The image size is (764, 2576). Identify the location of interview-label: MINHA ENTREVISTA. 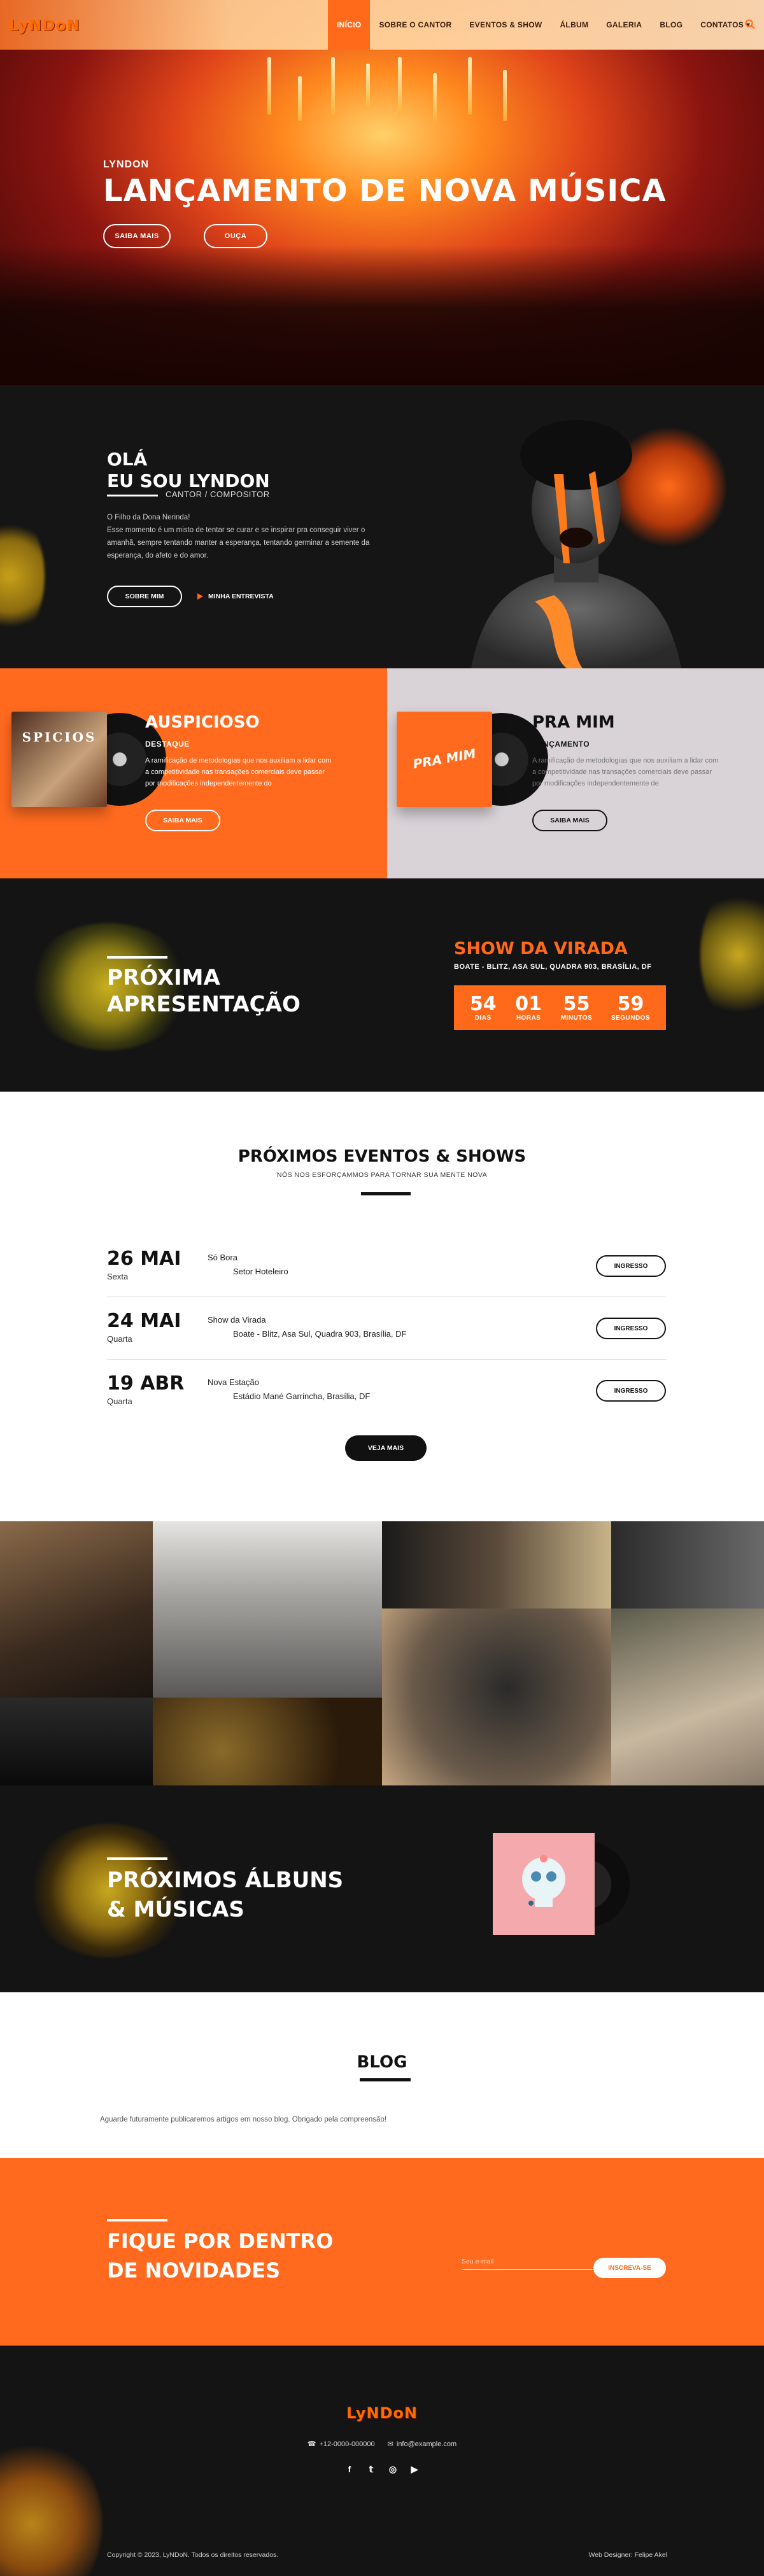
(241, 597).